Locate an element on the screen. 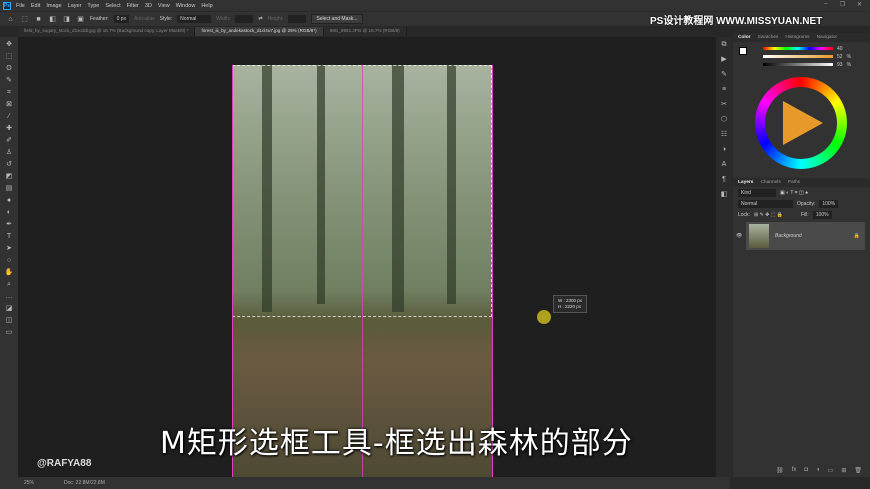  play-icon: ▶ is located at coordinates (724, 59).